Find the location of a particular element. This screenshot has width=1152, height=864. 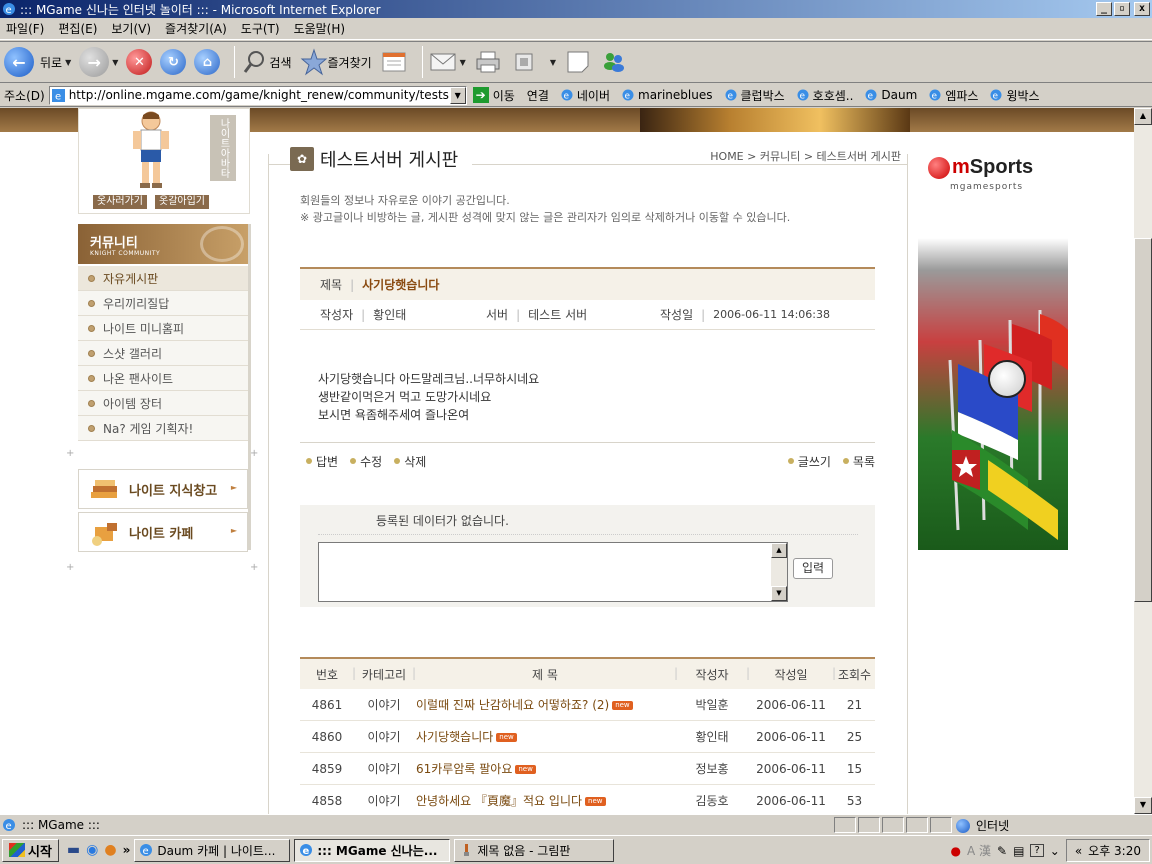

ime-indicator: A 漢 is located at coordinates (979, 850).